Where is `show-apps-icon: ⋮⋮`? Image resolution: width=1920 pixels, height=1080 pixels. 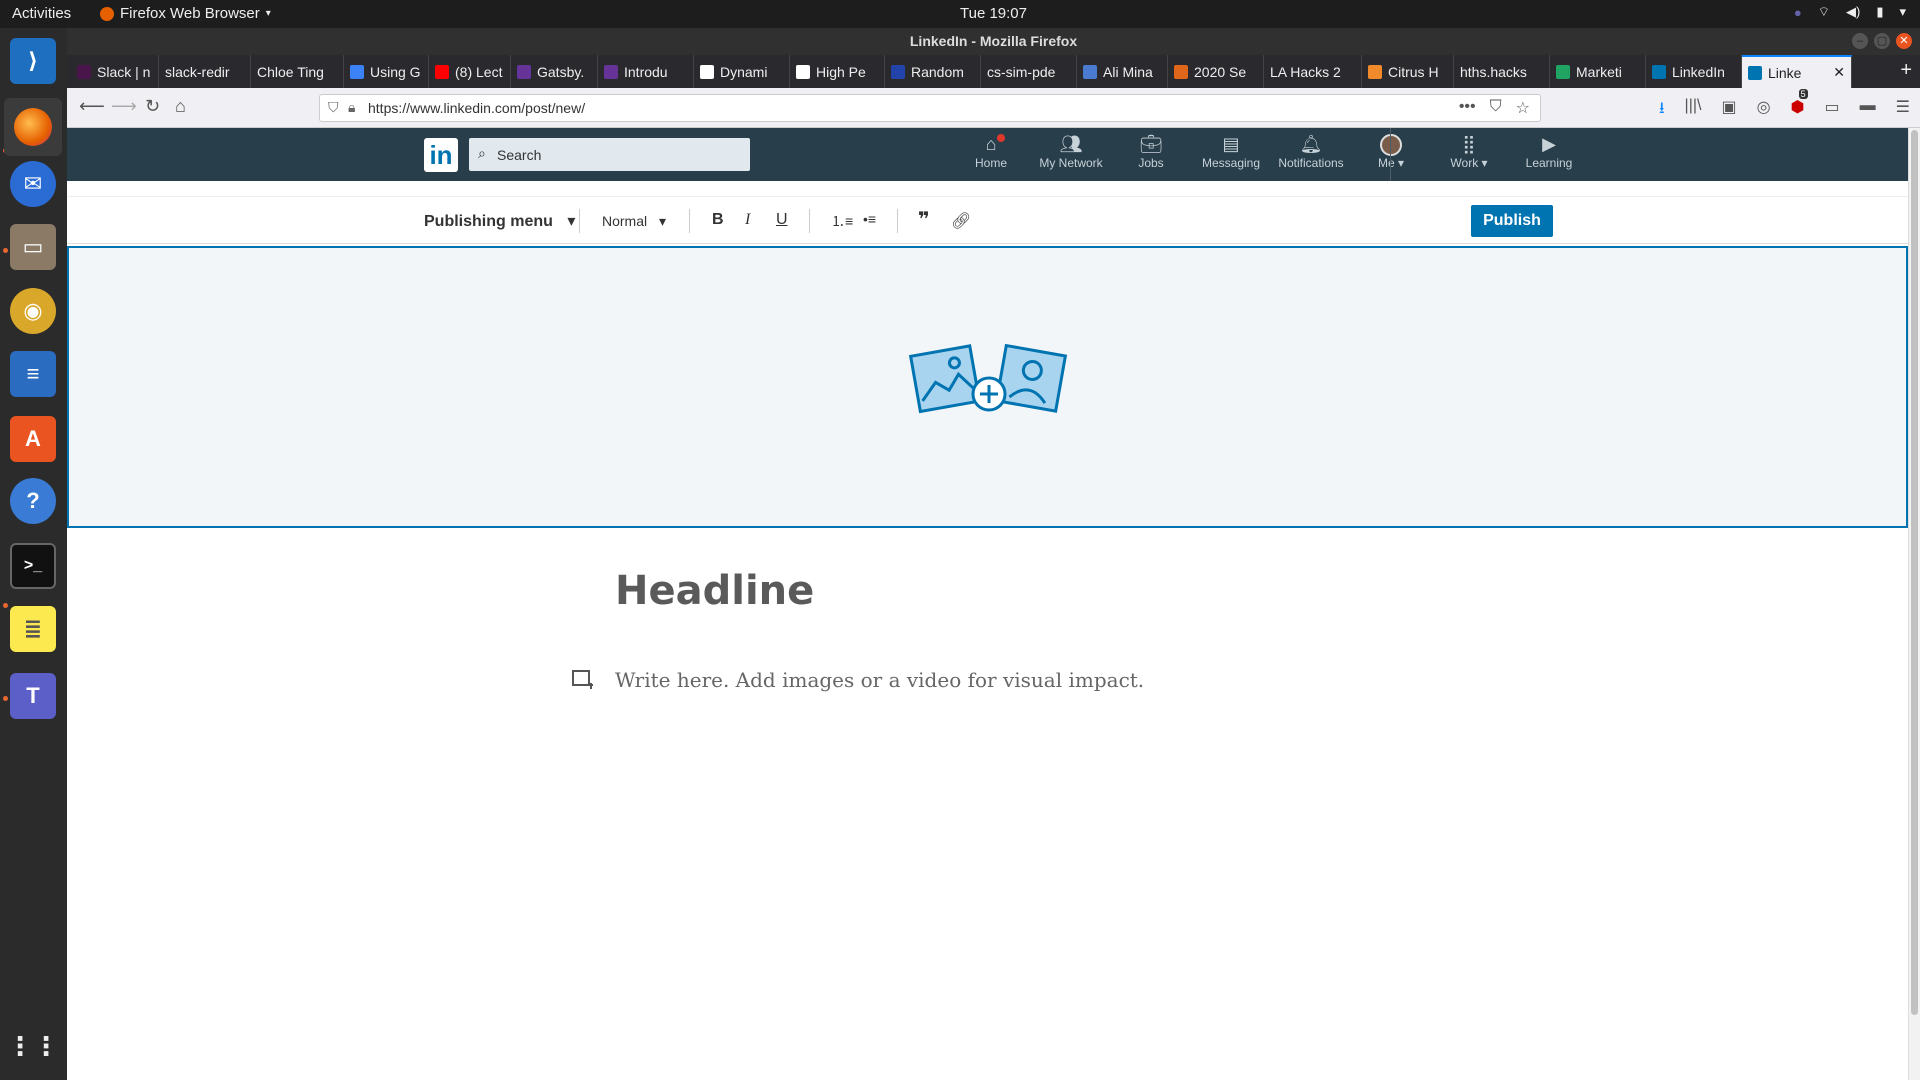 show-apps-icon: ⋮⋮ is located at coordinates (33, 1046).